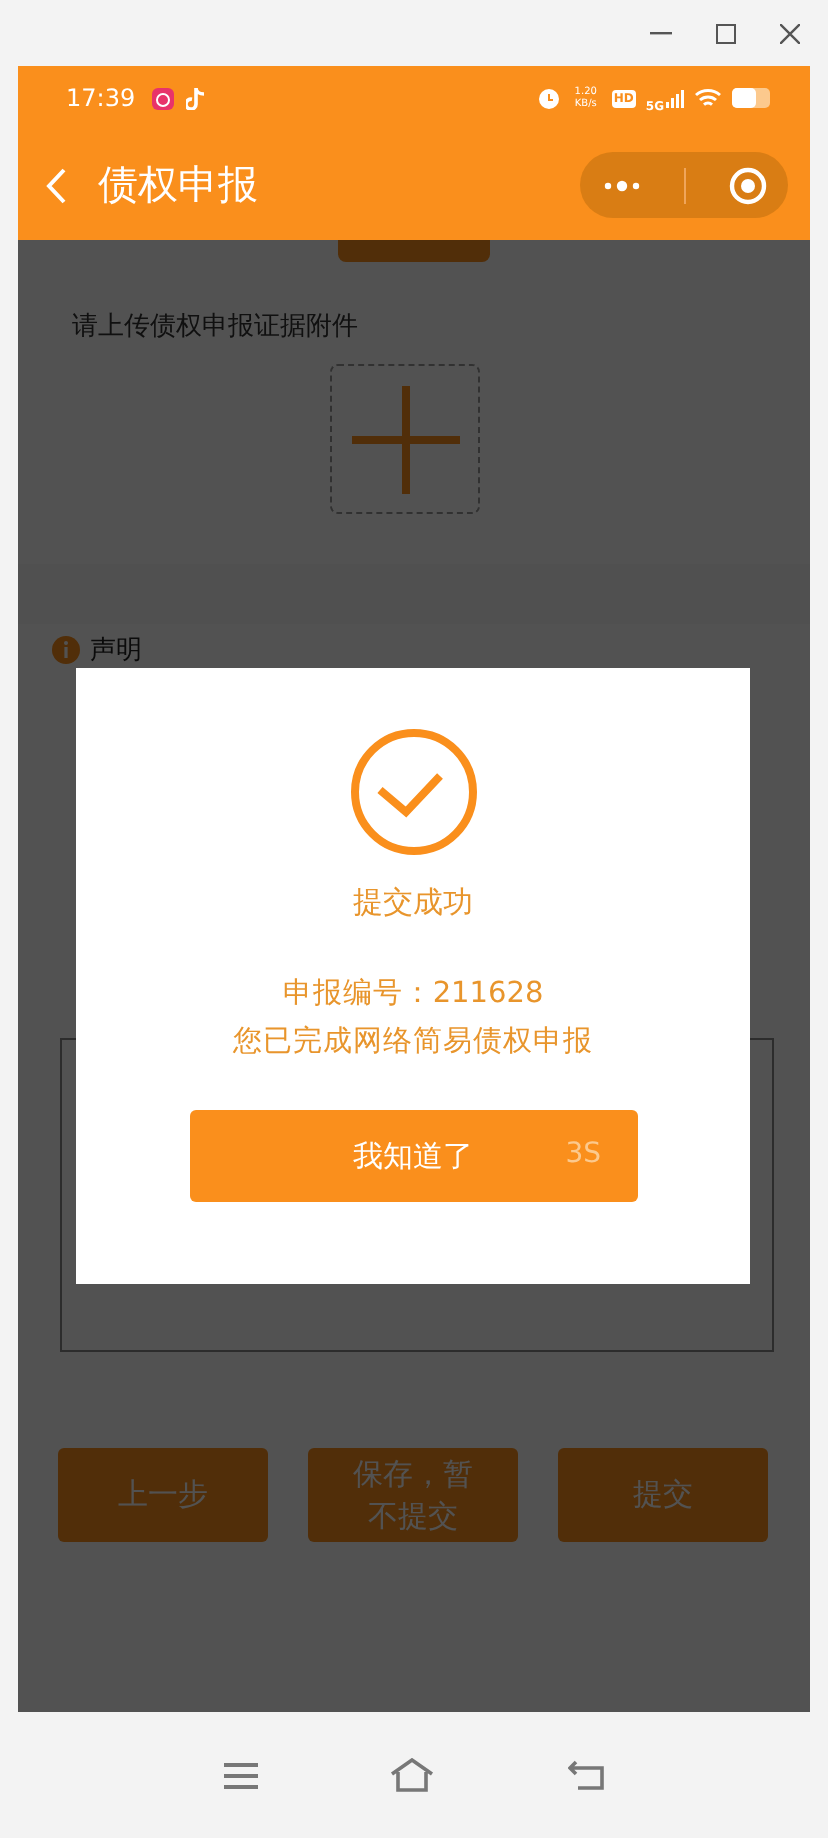 This screenshot has width=828, height=1838. What do you see at coordinates (583, 1154) in the screenshot?
I see `countdown: 3S` at bounding box center [583, 1154].